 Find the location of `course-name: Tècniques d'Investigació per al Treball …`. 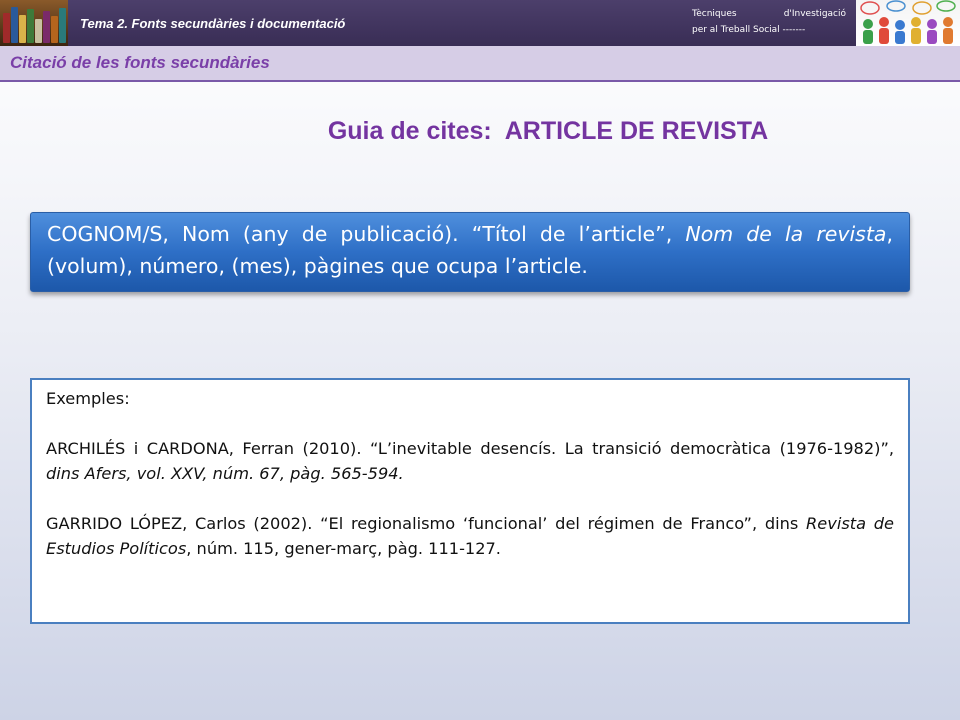

course-name: Tècniques d'Investigació per al Treball … is located at coordinates (769, 22).